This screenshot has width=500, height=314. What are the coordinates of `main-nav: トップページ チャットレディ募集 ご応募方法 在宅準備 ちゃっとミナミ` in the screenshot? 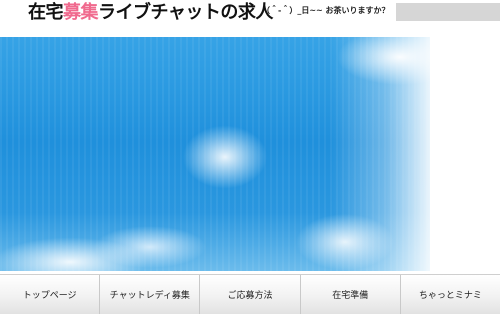 It's located at (250, 294).